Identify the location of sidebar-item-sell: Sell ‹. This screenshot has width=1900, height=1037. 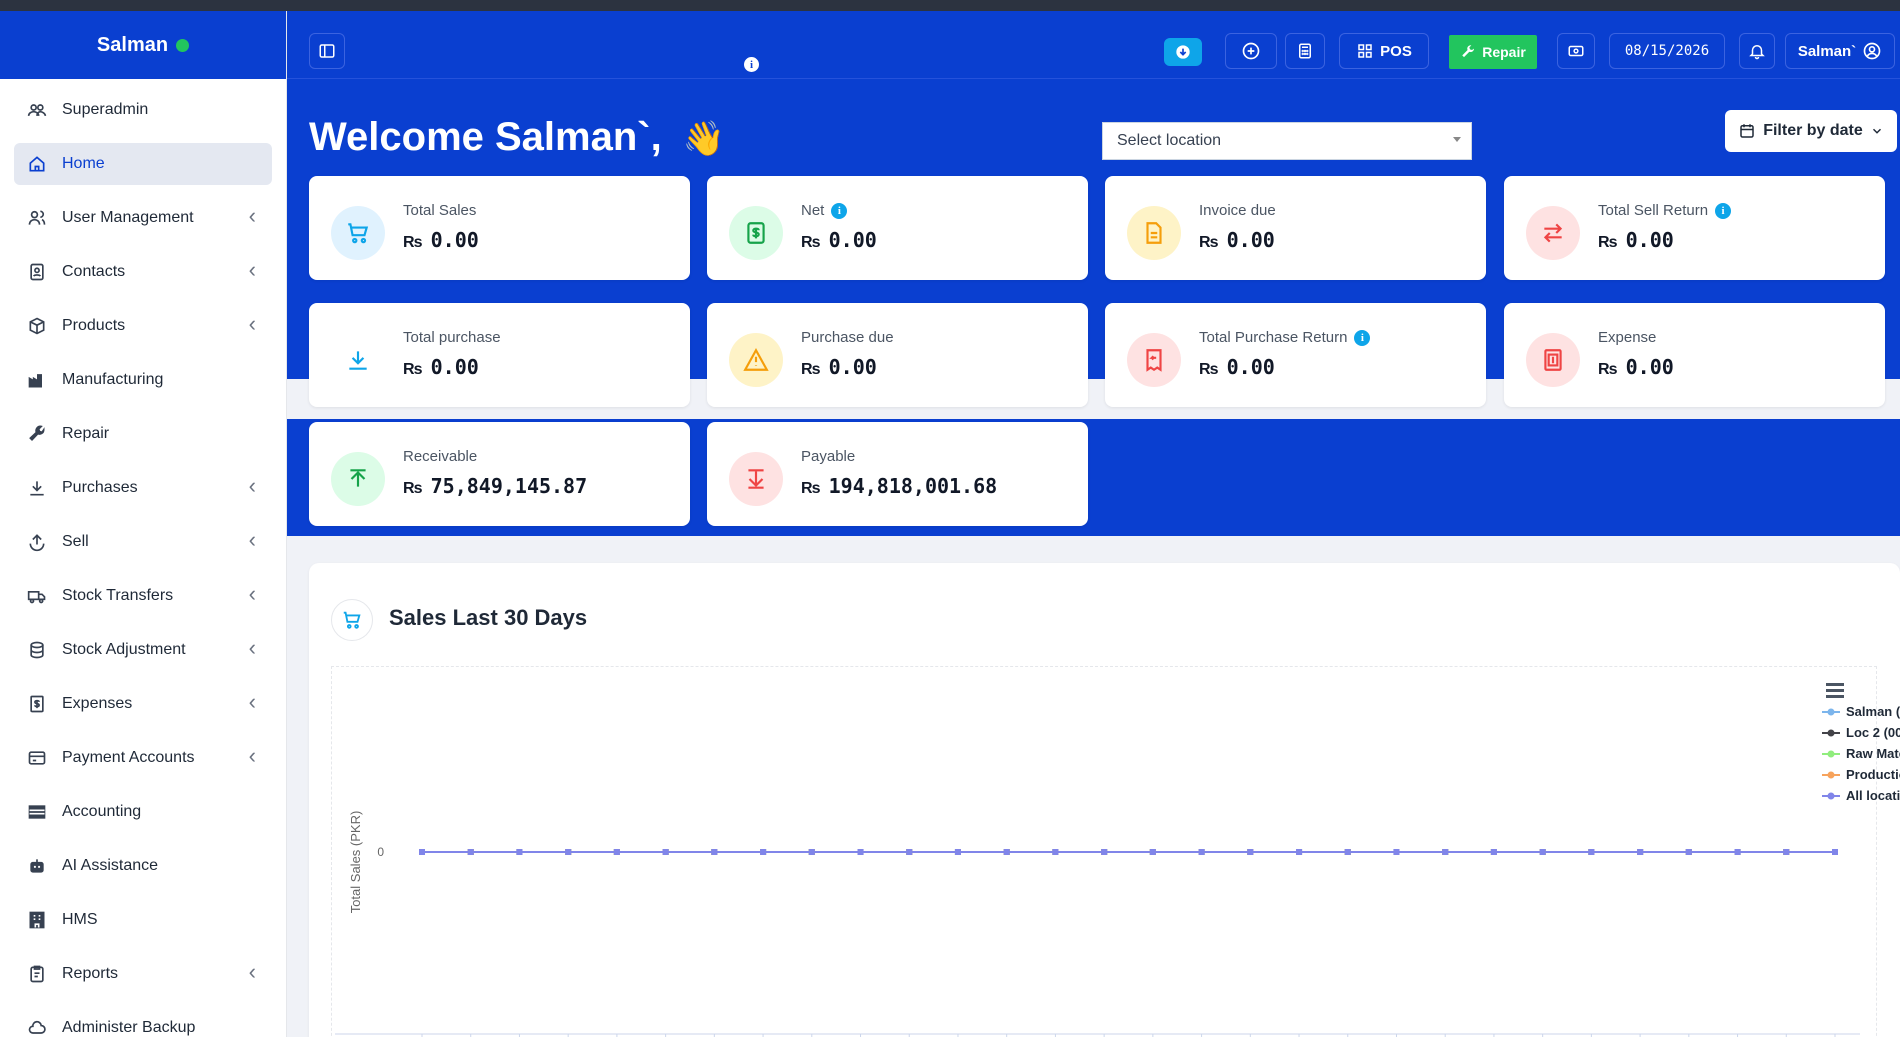
(143, 542).